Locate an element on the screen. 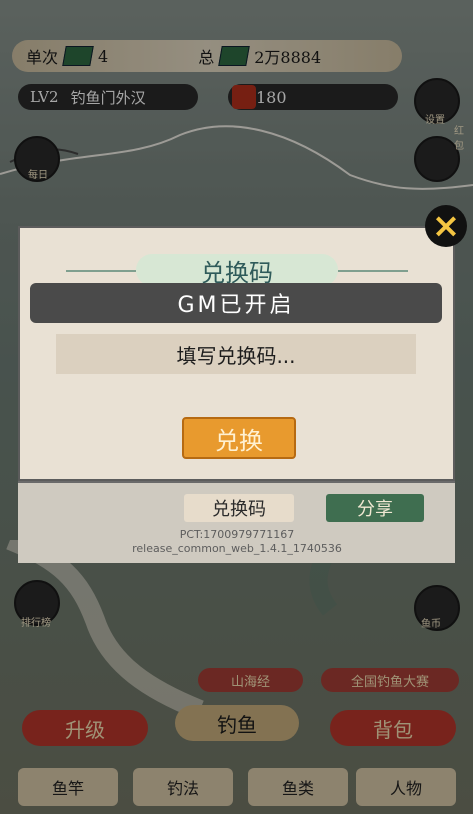  gm-status: GM已开启 is located at coordinates (236, 303).